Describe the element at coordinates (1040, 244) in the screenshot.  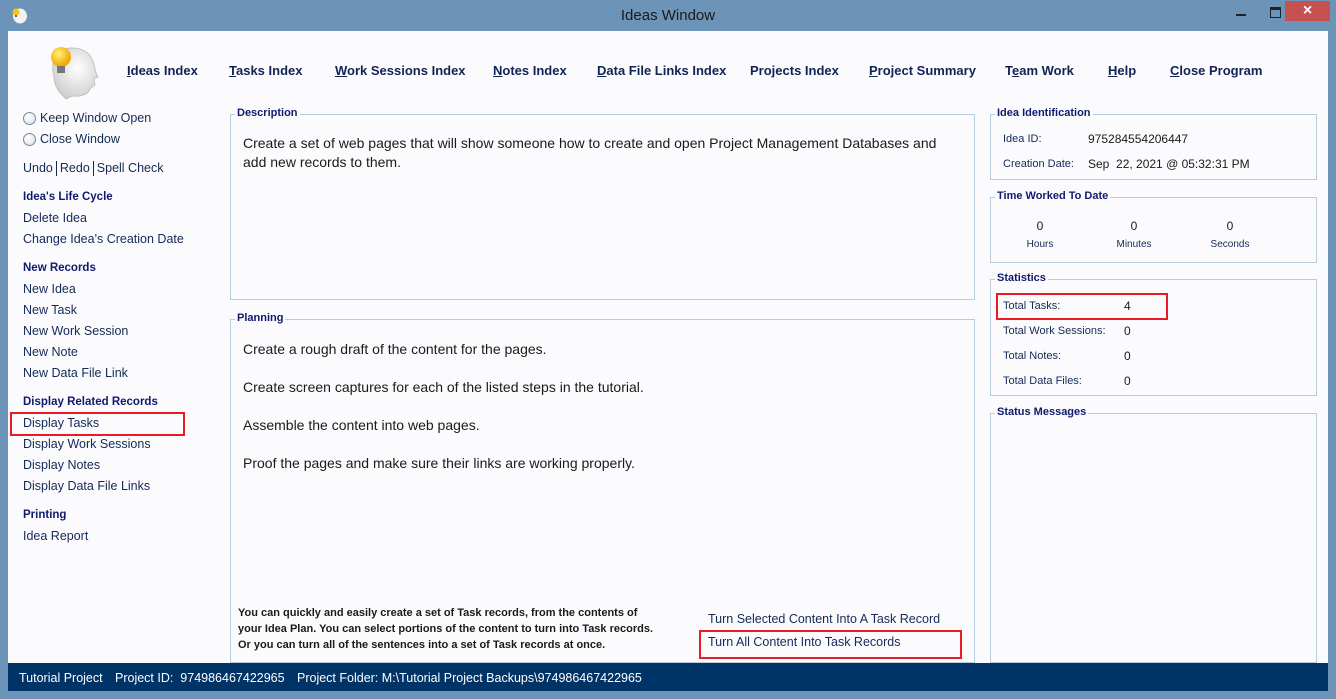
I see `hours-label: Hours` at that location.